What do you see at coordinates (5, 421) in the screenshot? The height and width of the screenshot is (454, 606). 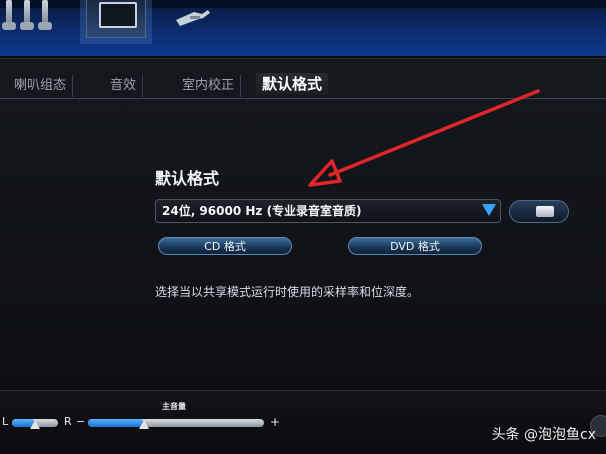 I see `balance-left-label: L` at bounding box center [5, 421].